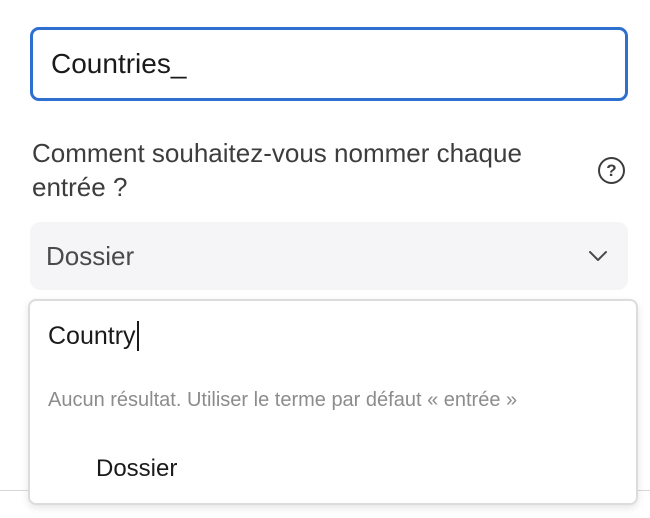 The image size is (650, 518). I want to click on dropdown-search-value: Country, so click(92, 335).